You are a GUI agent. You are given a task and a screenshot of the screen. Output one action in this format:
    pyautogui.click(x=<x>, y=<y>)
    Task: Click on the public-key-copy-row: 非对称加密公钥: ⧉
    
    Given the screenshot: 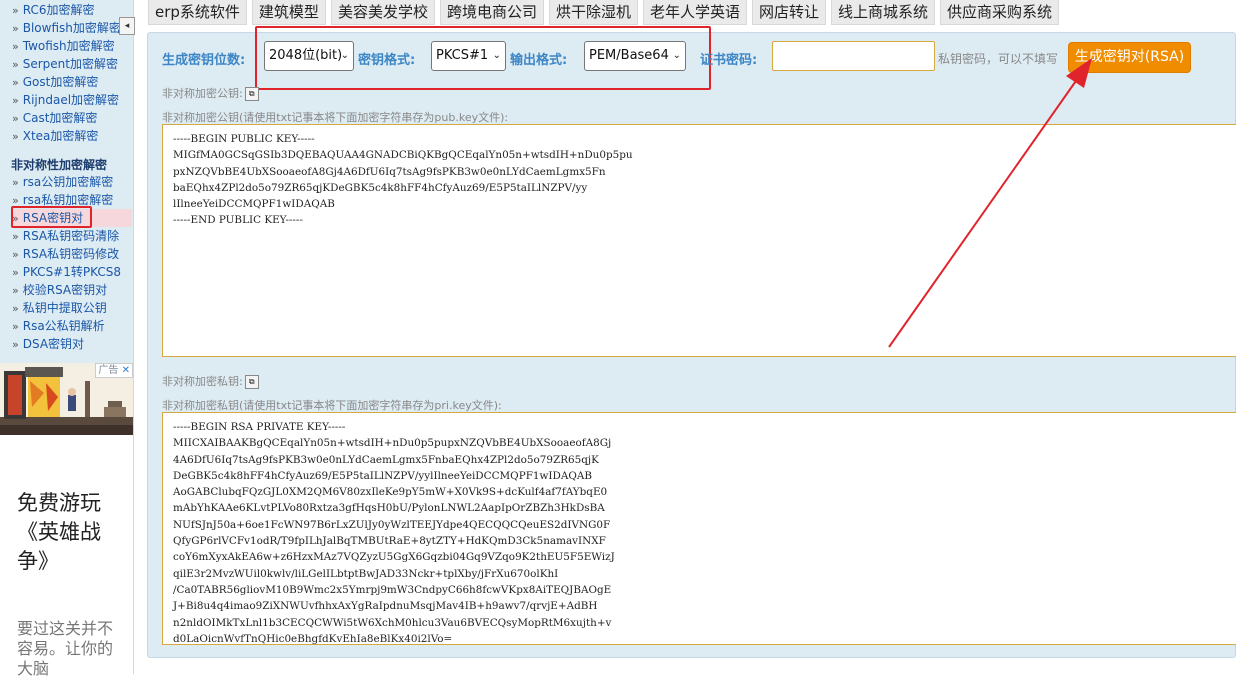 What is the action you would take?
    pyautogui.click(x=210, y=93)
    